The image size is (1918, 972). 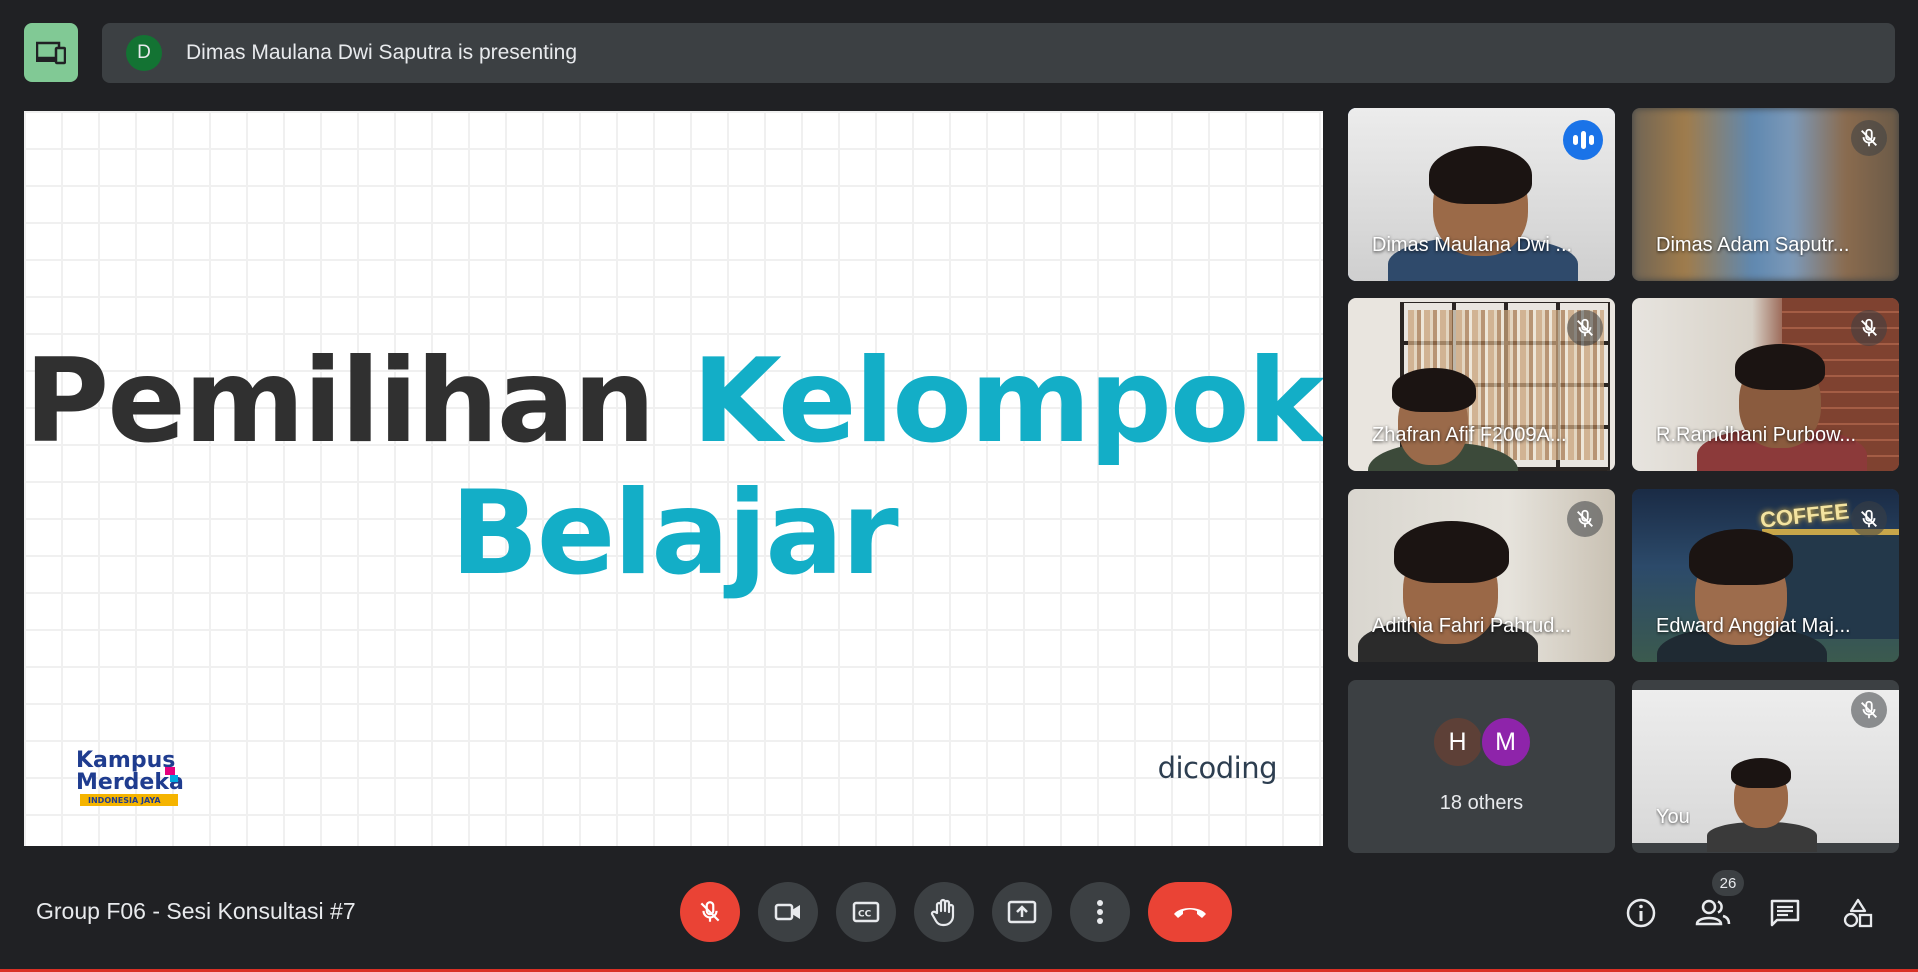 I want to click on others-count: 18 others, so click(x=1481, y=803).